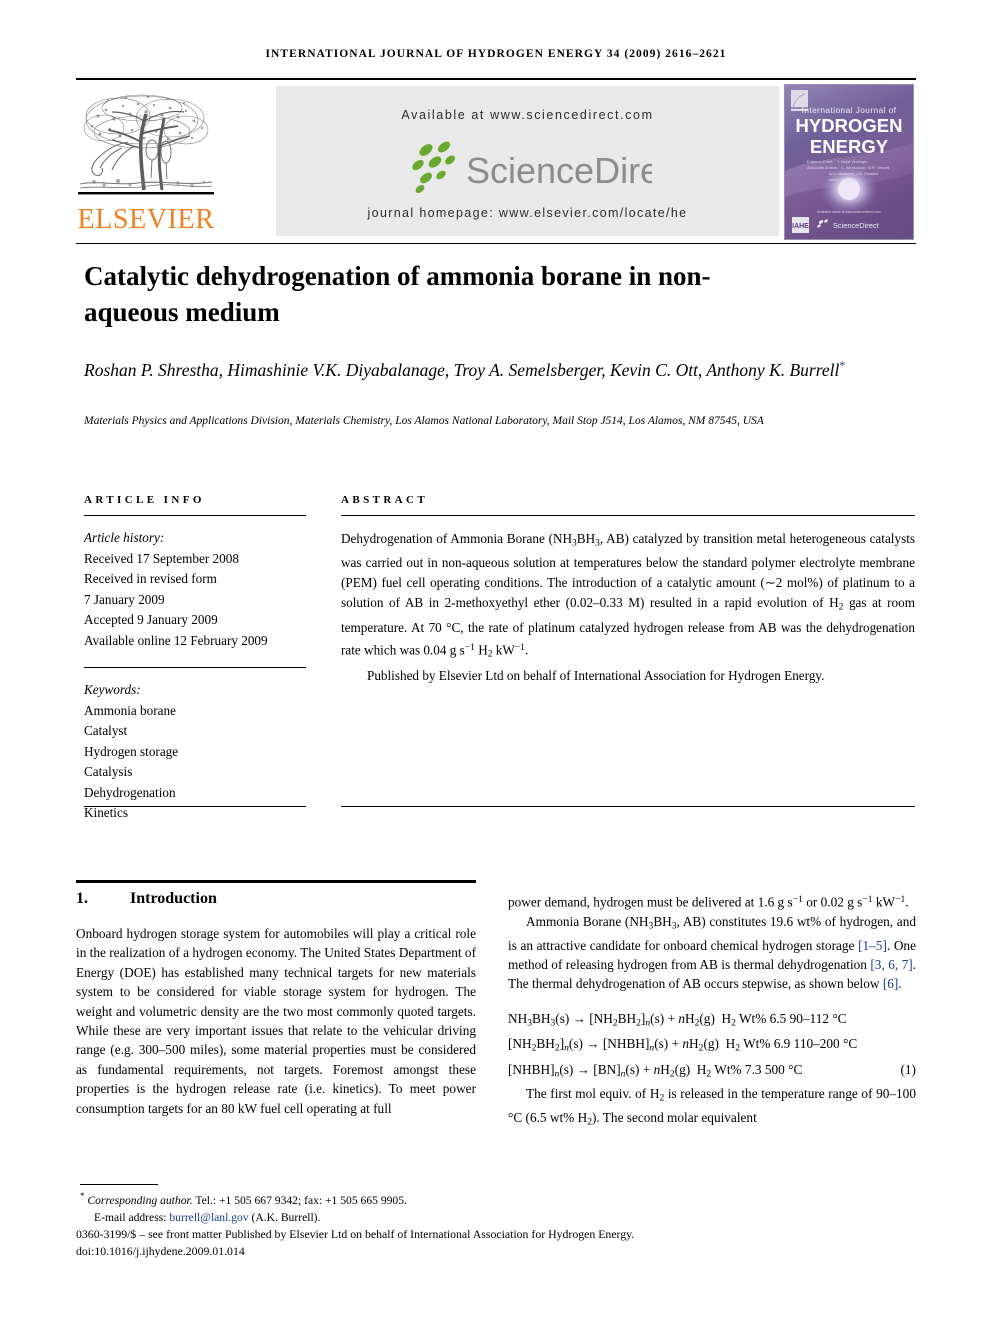  What do you see at coordinates (908, 1069) in the screenshot?
I see `equation-number: (1)` at bounding box center [908, 1069].